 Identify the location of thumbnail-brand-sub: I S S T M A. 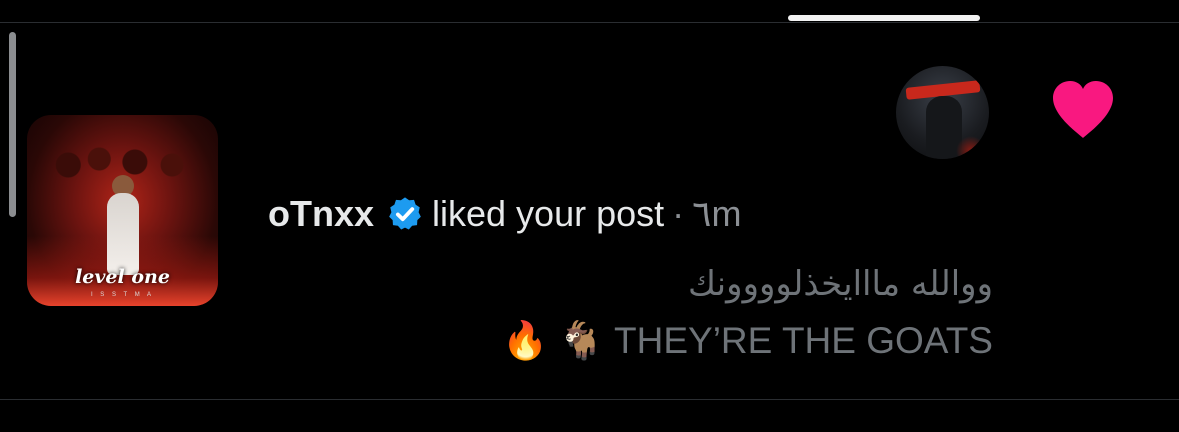
(122, 295).